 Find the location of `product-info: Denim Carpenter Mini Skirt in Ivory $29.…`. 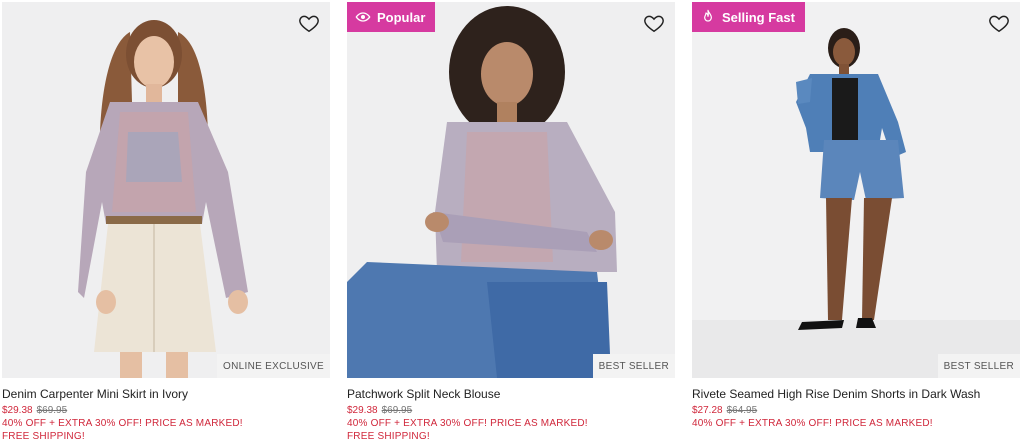

product-info: Denim Carpenter Mini Skirt in Ivory $29.… is located at coordinates (165, 414).